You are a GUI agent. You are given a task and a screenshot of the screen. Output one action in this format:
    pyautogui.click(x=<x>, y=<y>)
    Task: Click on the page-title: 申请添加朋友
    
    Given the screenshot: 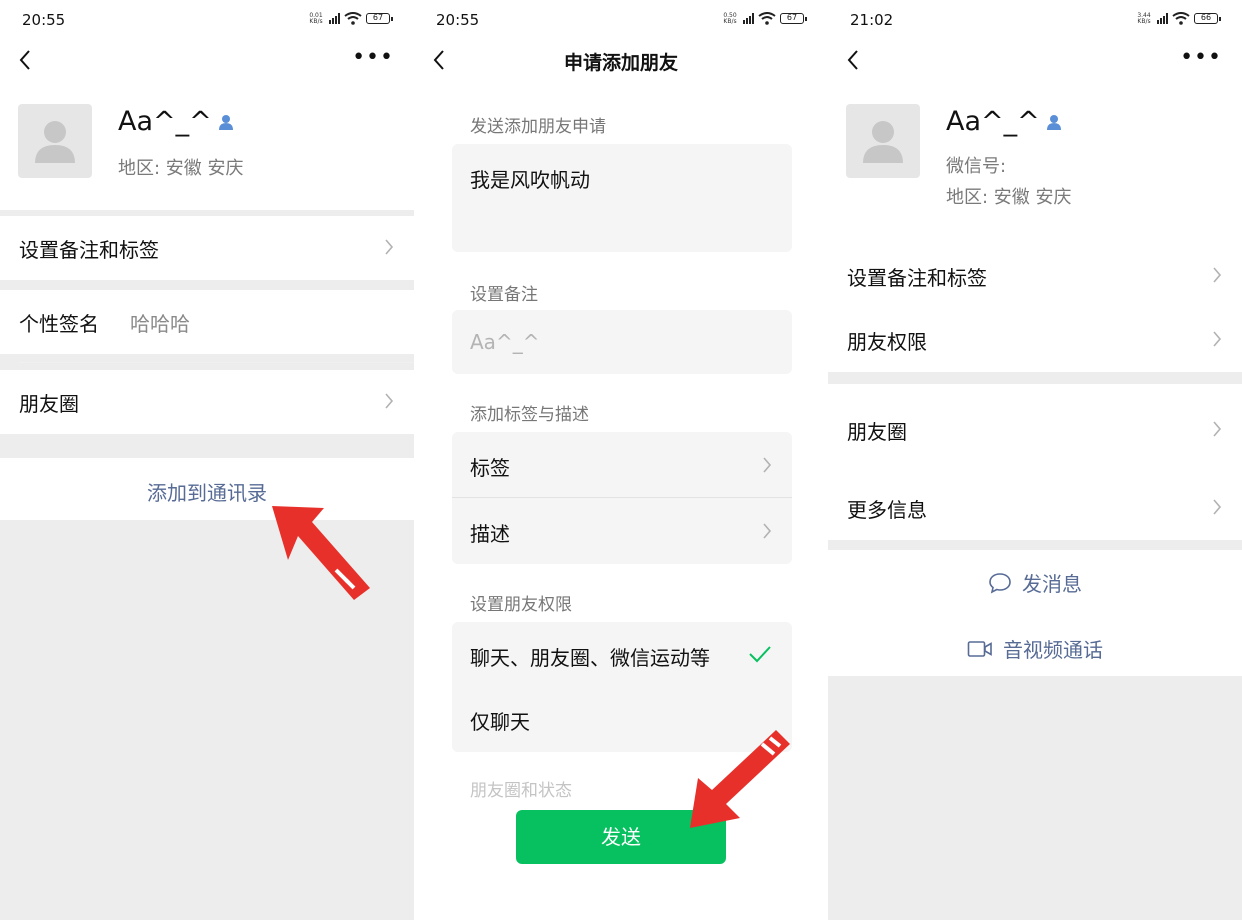 What is the action you would take?
    pyautogui.click(x=620, y=63)
    